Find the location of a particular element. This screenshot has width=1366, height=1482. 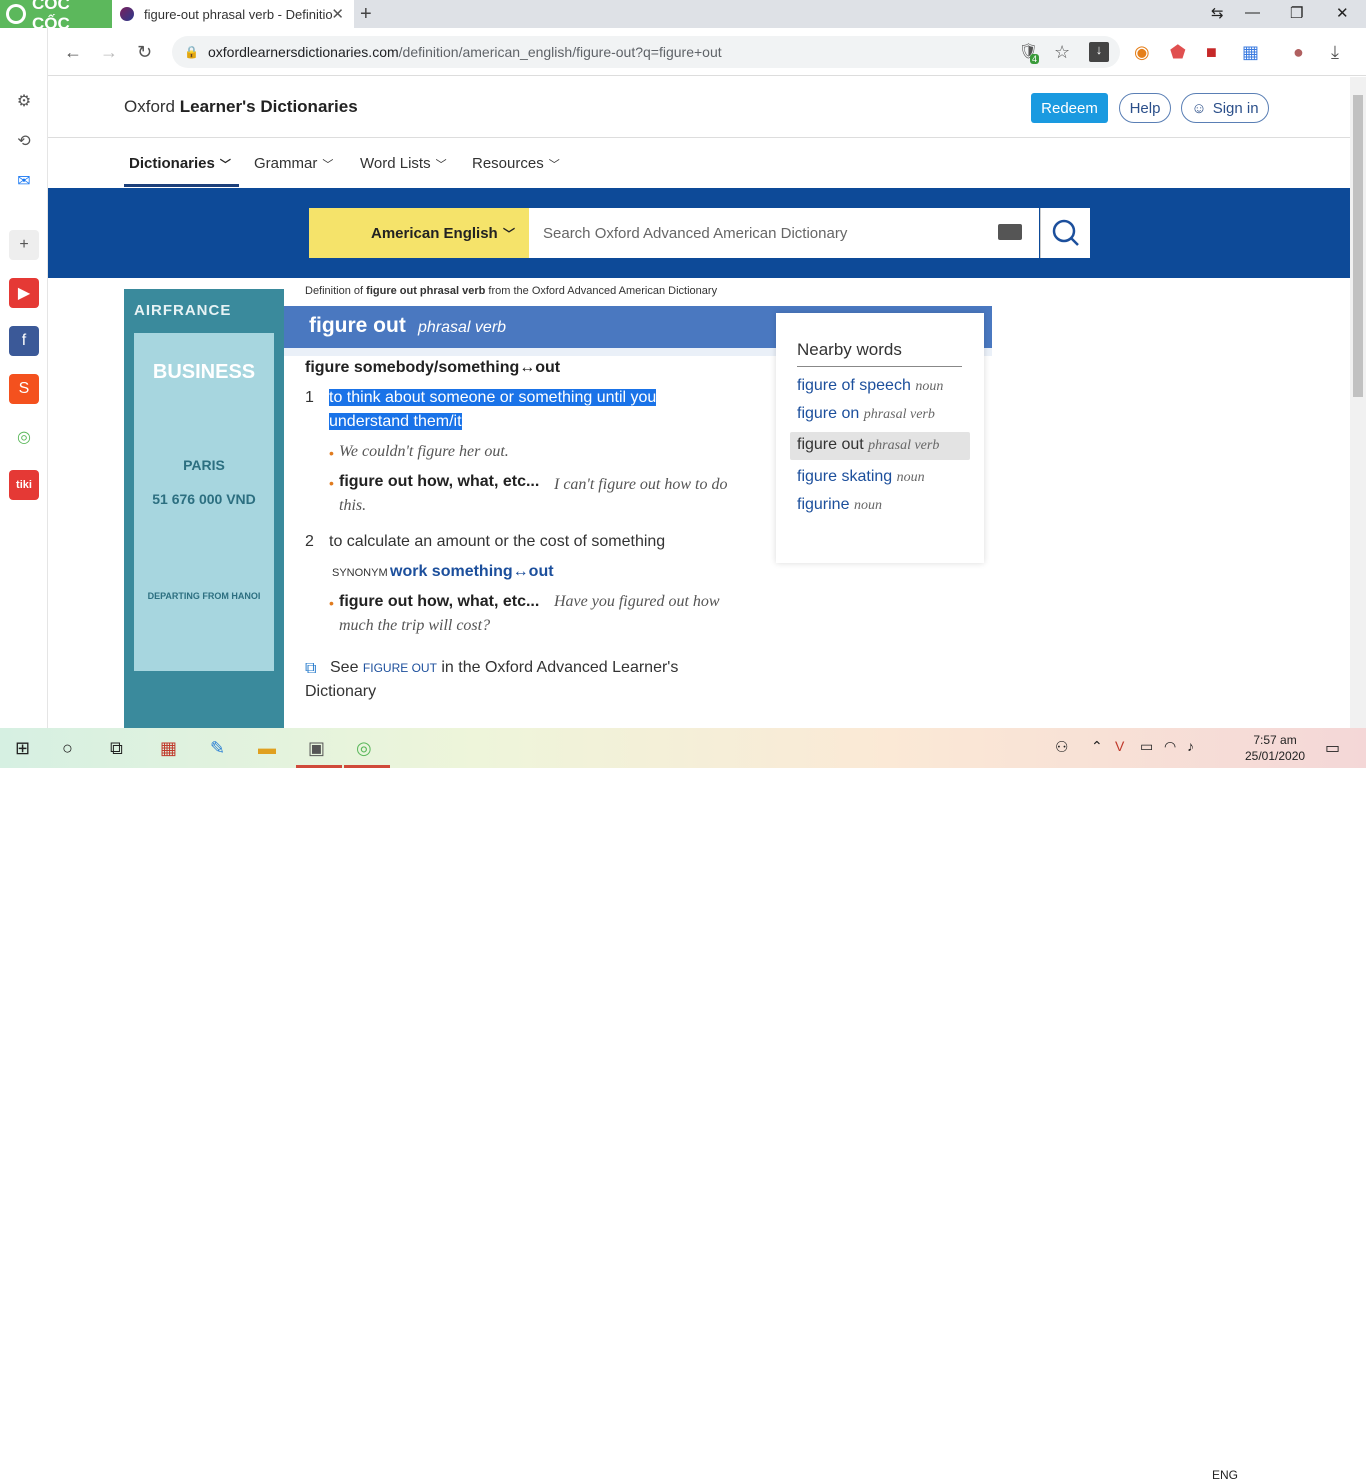

nav-grammar: Grammar ﹀ is located at coordinates (293, 163).